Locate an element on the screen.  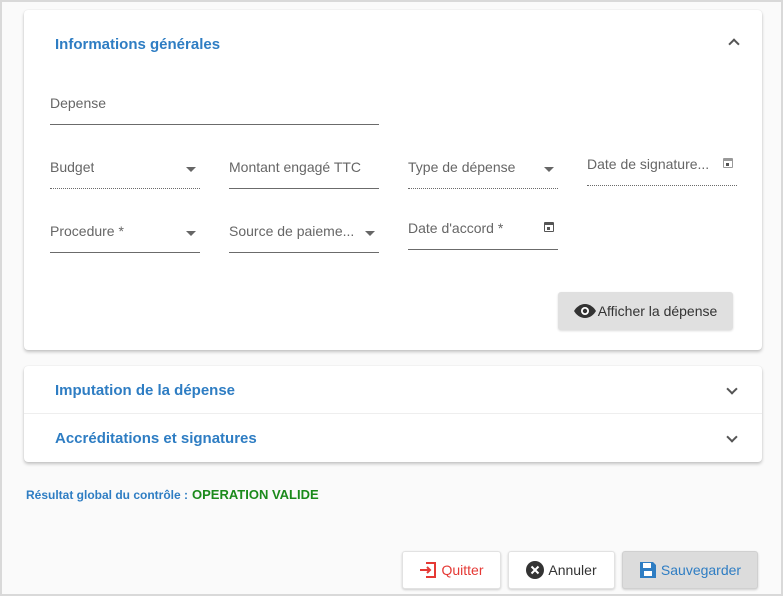
accreditations-title: Accréditations et signatures is located at coordinates (156, 438).